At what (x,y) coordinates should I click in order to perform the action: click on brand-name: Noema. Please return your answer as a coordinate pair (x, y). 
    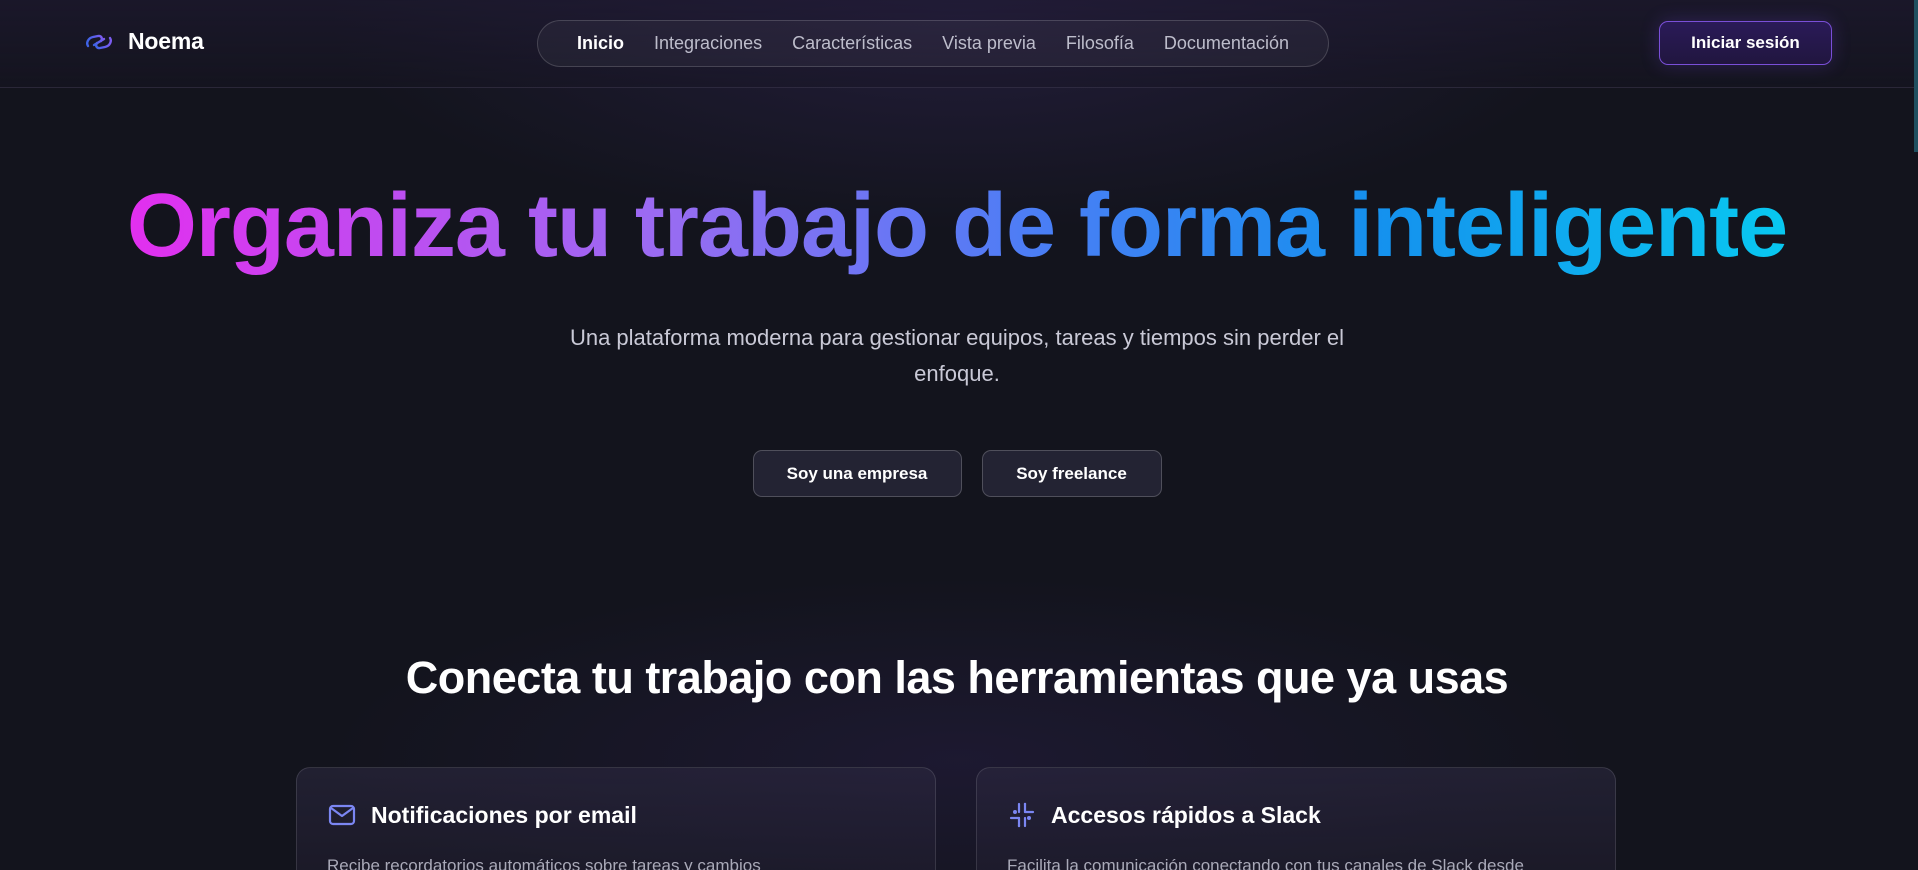
    Looking at the image, I should click on (166, 41).